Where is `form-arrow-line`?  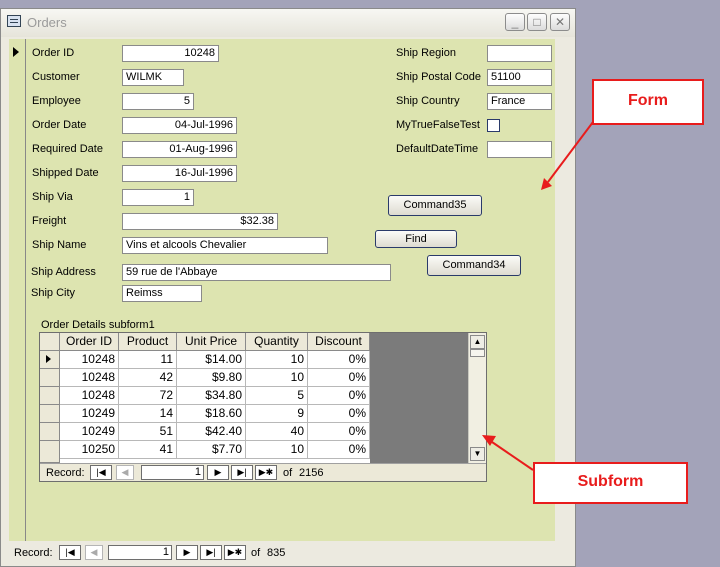 form-arrow-line is located at coordinates (570, 152).